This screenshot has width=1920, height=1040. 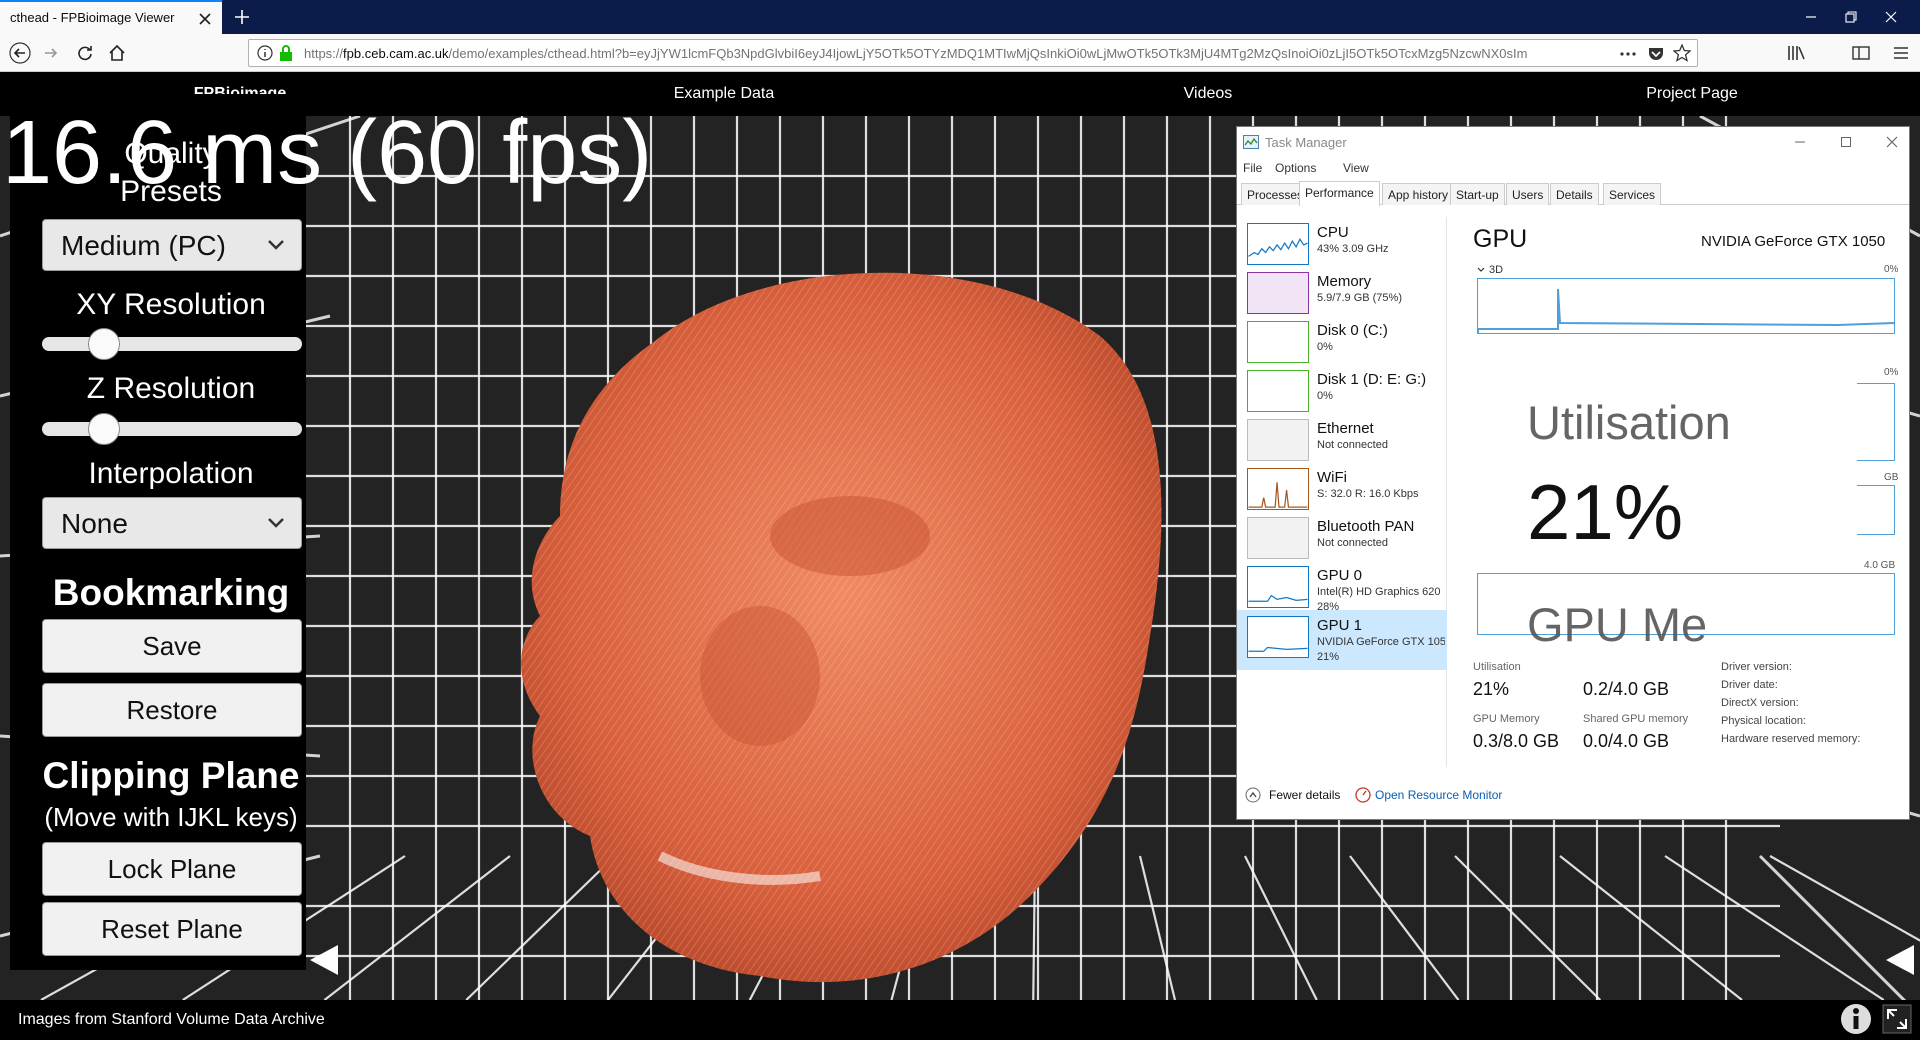 I want to click on task-manager-app-icon, so click(x=1251, y=142).